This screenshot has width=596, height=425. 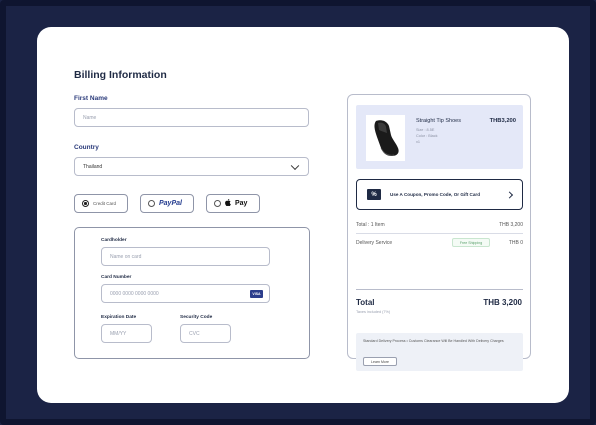 I want to click on credit-card-label: Credit Card, so click(x=105, y=203).